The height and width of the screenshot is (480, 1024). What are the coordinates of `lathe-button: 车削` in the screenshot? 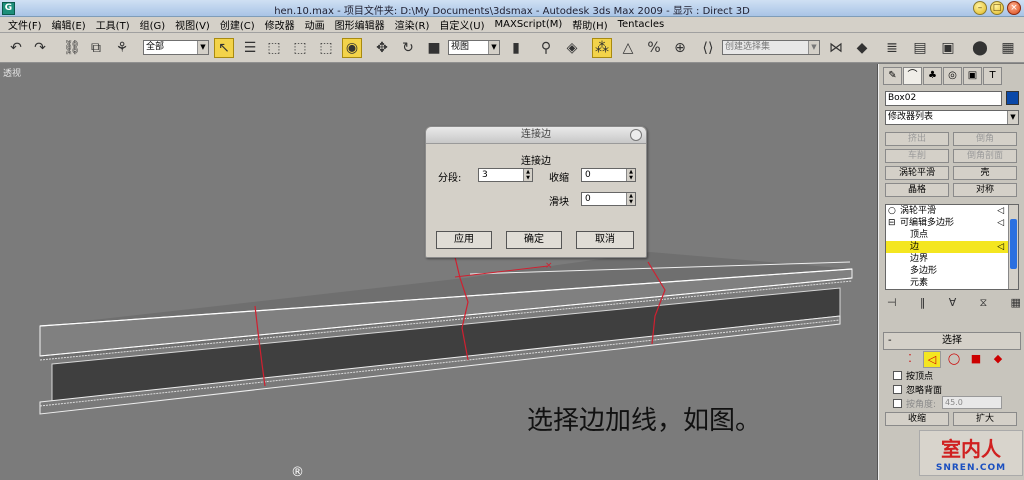 It's located at (917, 156).